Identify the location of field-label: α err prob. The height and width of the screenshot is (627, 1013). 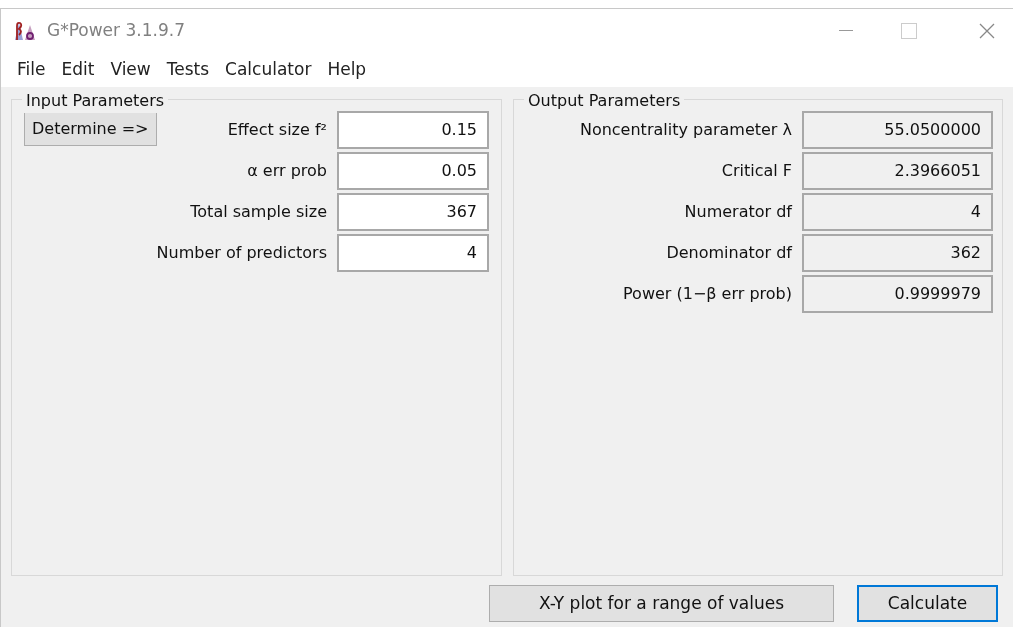
(287, 171).